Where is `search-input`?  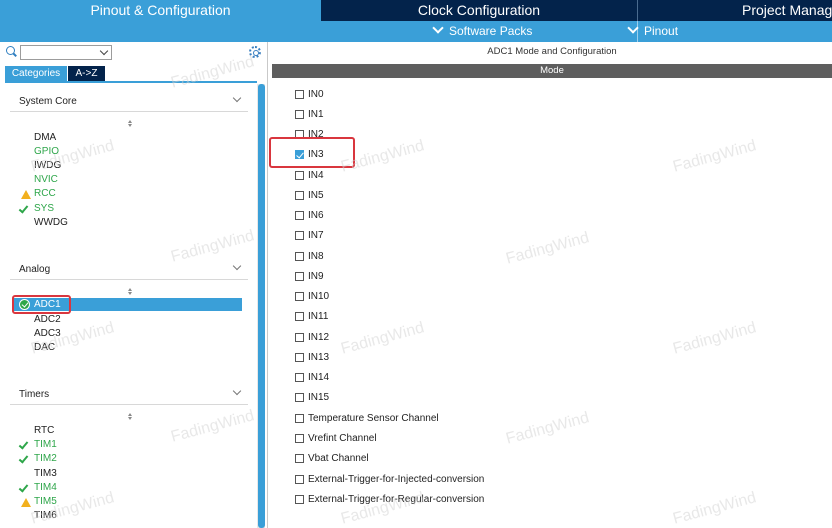 search-input is located at coordinates (66, 52).